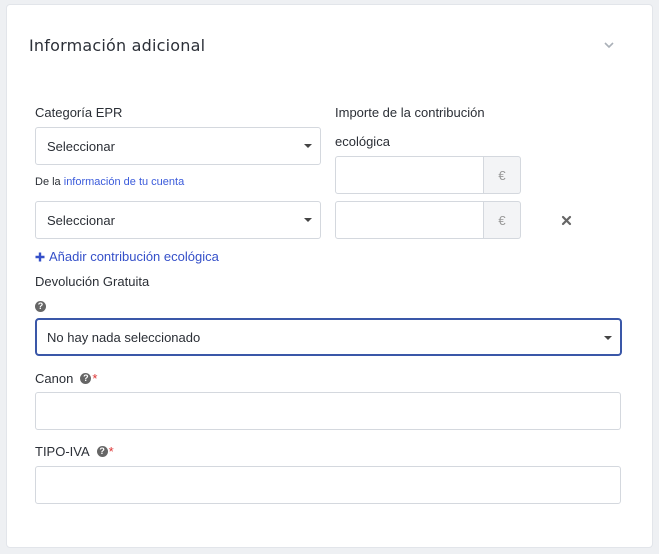 Image resolution: width=659 pixels, height=554 pixels. What do you see at coordinates (178, 220) in the screenshot?
I see `epr-category-select-2: Seleccionar` at bounding box center [178, 220].